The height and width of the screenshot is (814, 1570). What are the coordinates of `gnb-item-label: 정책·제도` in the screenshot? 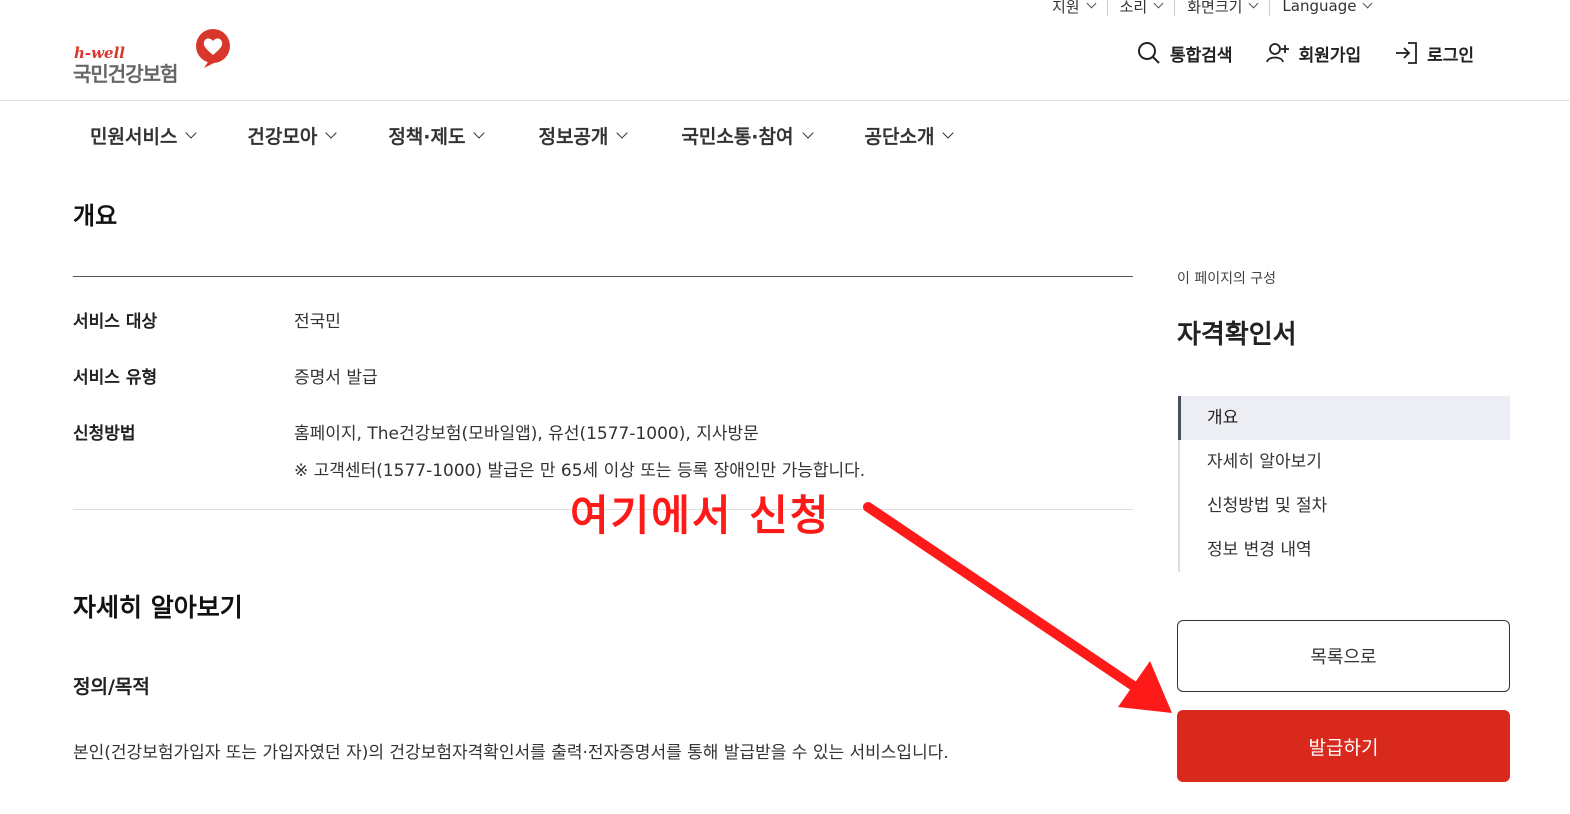 It's located at (427, 137).